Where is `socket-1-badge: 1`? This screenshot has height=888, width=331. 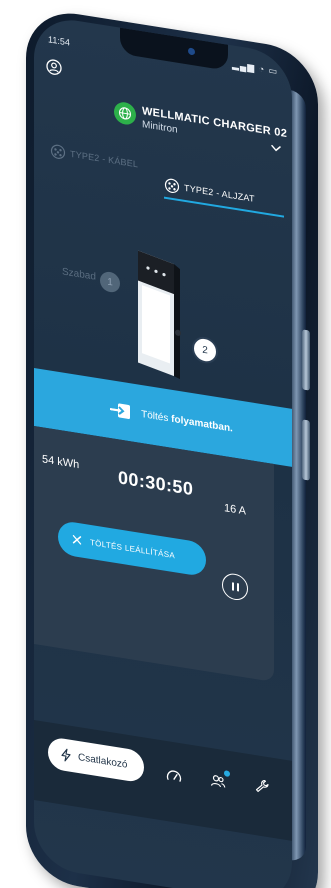
socket-1-badge: 1 is located at coordinates (110, 282).